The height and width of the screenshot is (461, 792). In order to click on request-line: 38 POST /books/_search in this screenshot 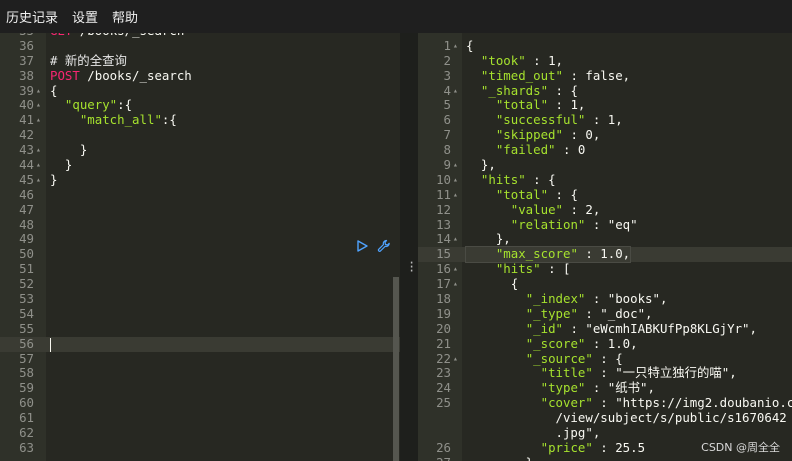, I will do `click(200, 76)`.